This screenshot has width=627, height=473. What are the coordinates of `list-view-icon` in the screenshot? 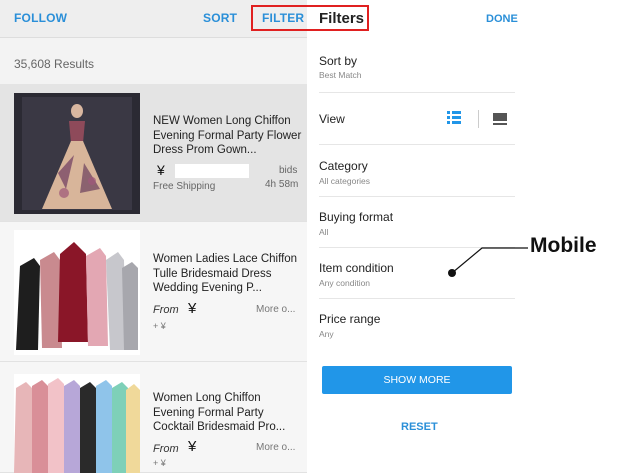 It's located at (454, 118).